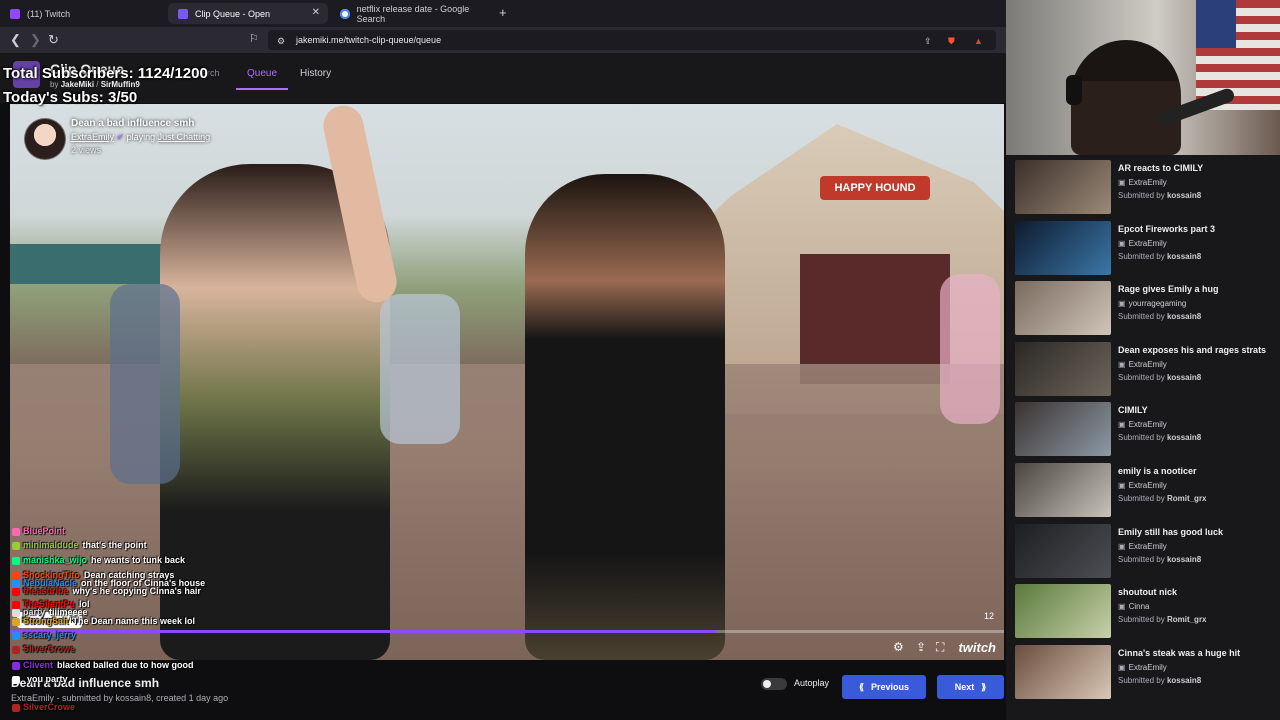 The width and height of the screenshot is (1280, 720). I want to click on forward-icon: ❯, so click(35, 40).